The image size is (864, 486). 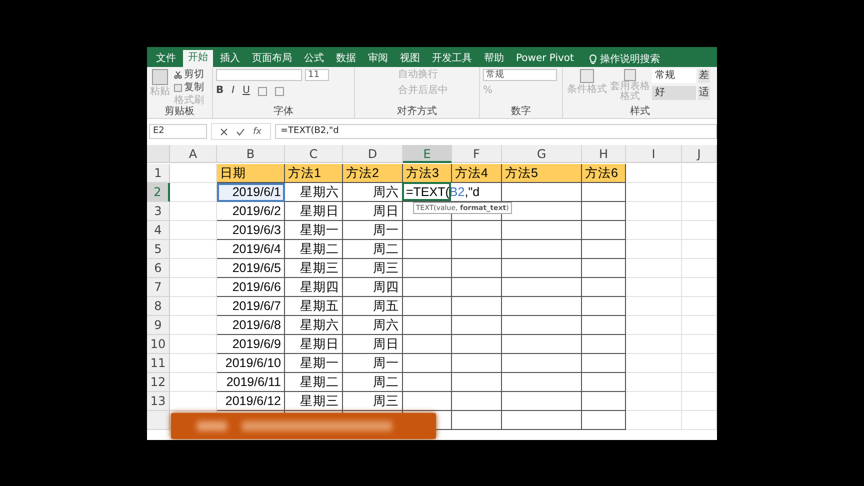 What do you see at coordinates (378, 59) in the screenshot?
I see `ribbon-tab: 审阅` at bounding box center [378, 59].